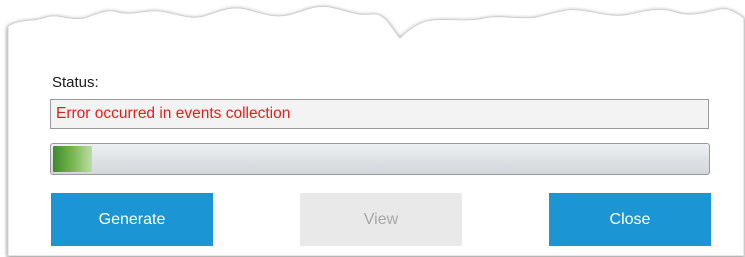 The height and width of the screenshot is (257, 745). What do you see at coordinates (630, 219) in the screenshot?
I see `close-button: Close` at bounding box center [630, 219].